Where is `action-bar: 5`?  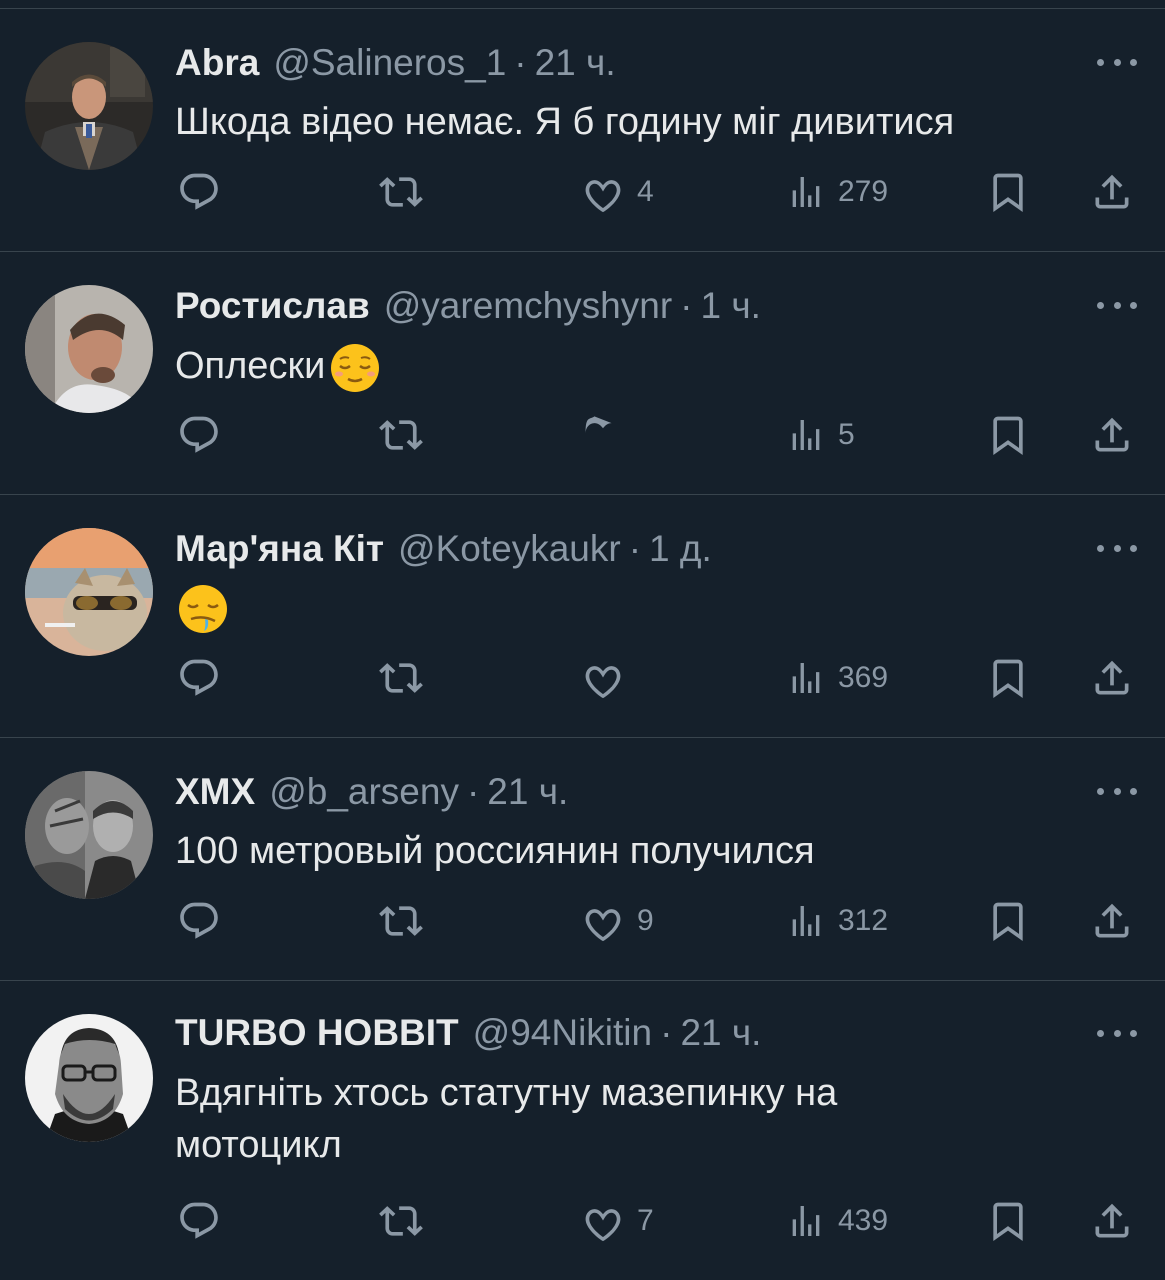
action-bar: 5 is located at coordinates (582, 435).